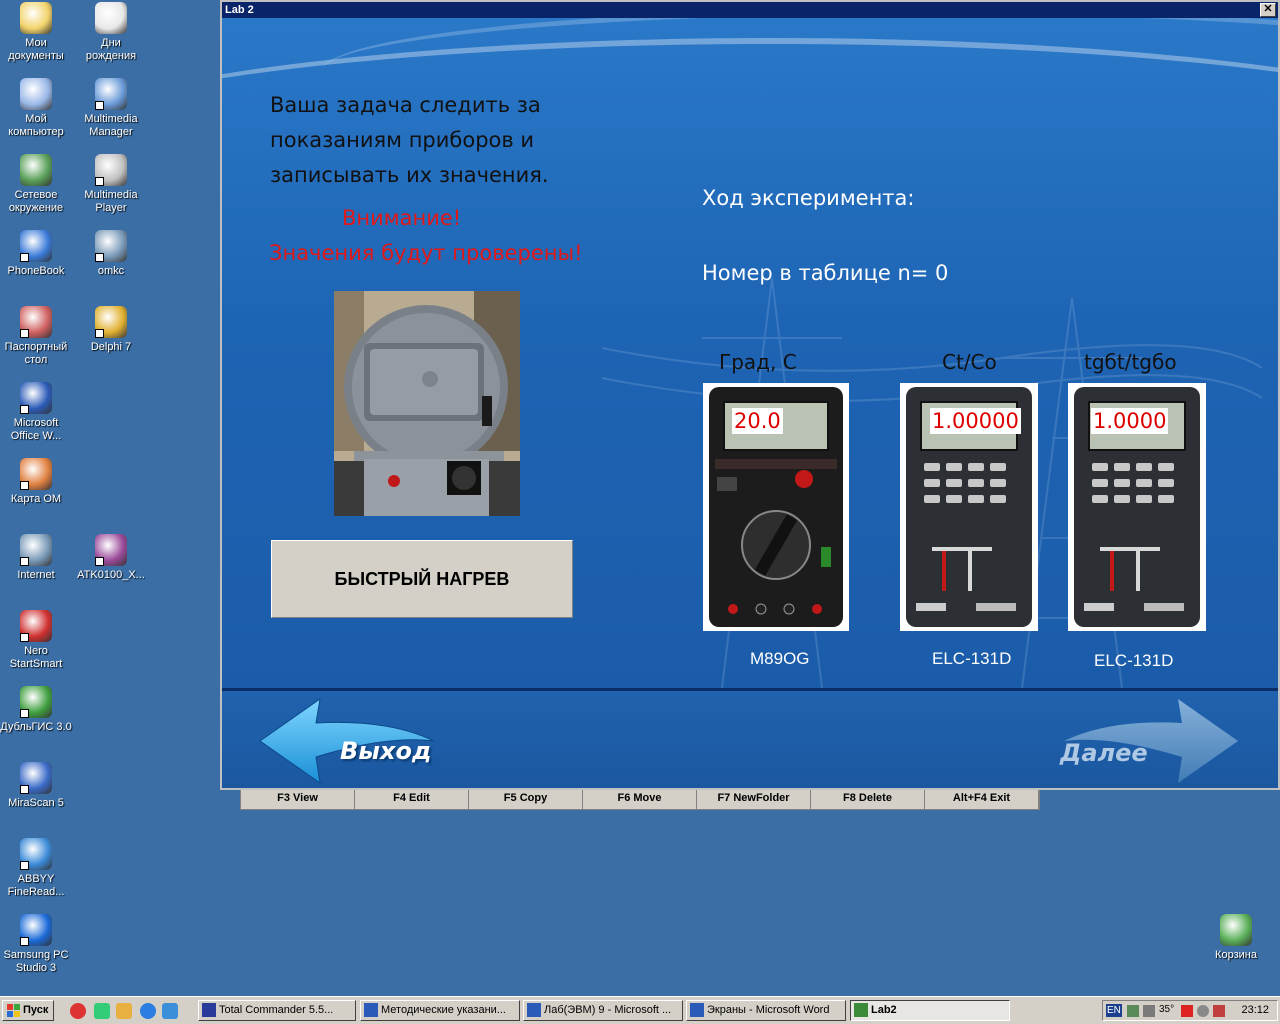 The image size is (1280, 1024). Describe the element at coordinates (758, 362) in the screenshot. I see `meter-1-caption: Град, С` at that location.